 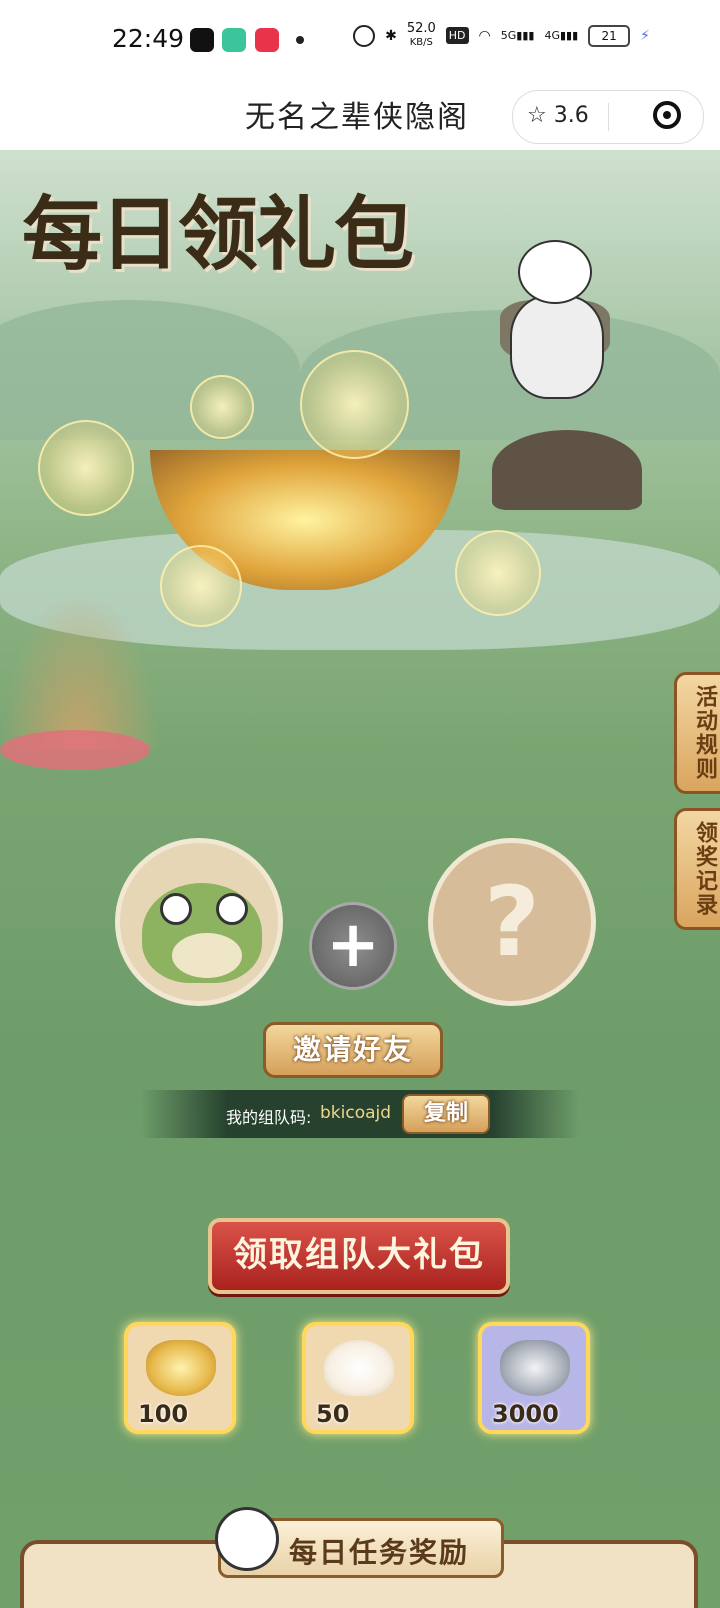 I want to click on panda-avatar-icon, so click(x=247, y=1539).